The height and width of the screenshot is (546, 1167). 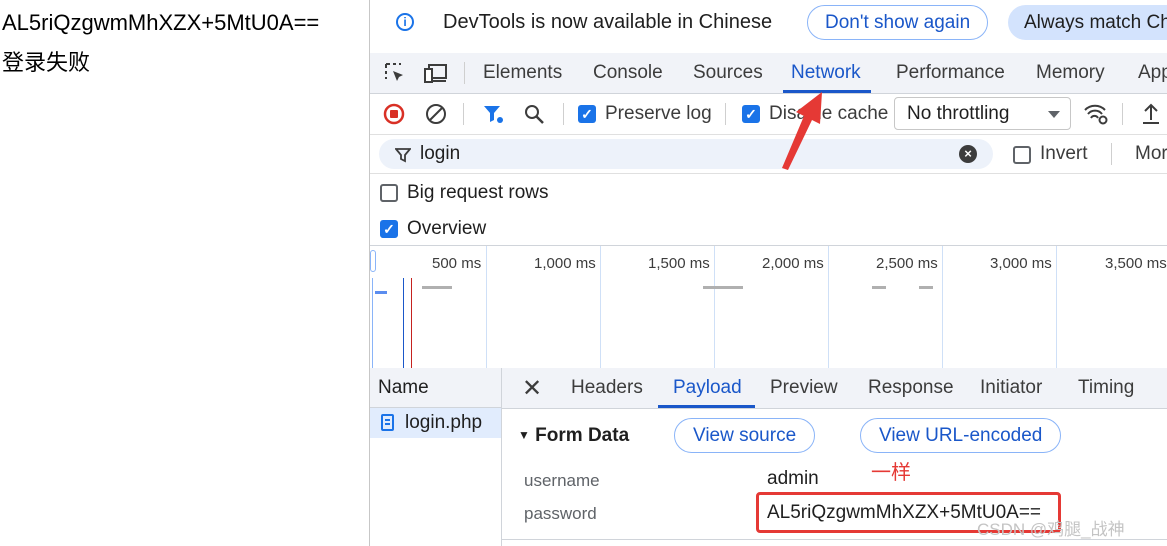 I want to click on dom-content-loaded-marker, so click(x=403, y=323).